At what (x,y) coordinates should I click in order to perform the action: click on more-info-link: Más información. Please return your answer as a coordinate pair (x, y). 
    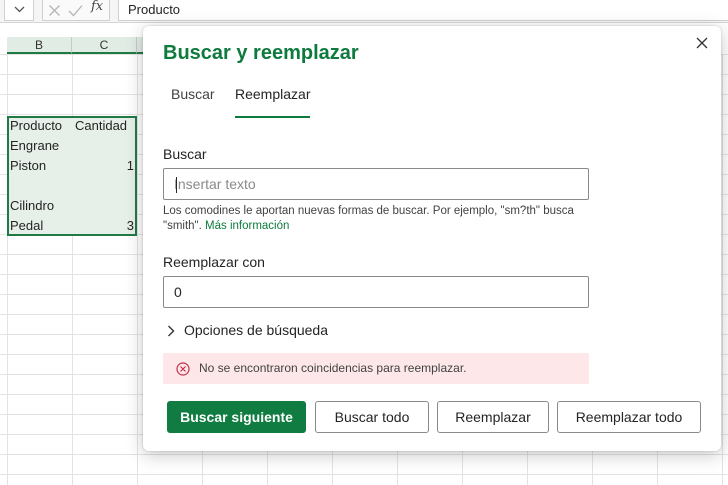
    Looking at the image, I should click on (247, 226).